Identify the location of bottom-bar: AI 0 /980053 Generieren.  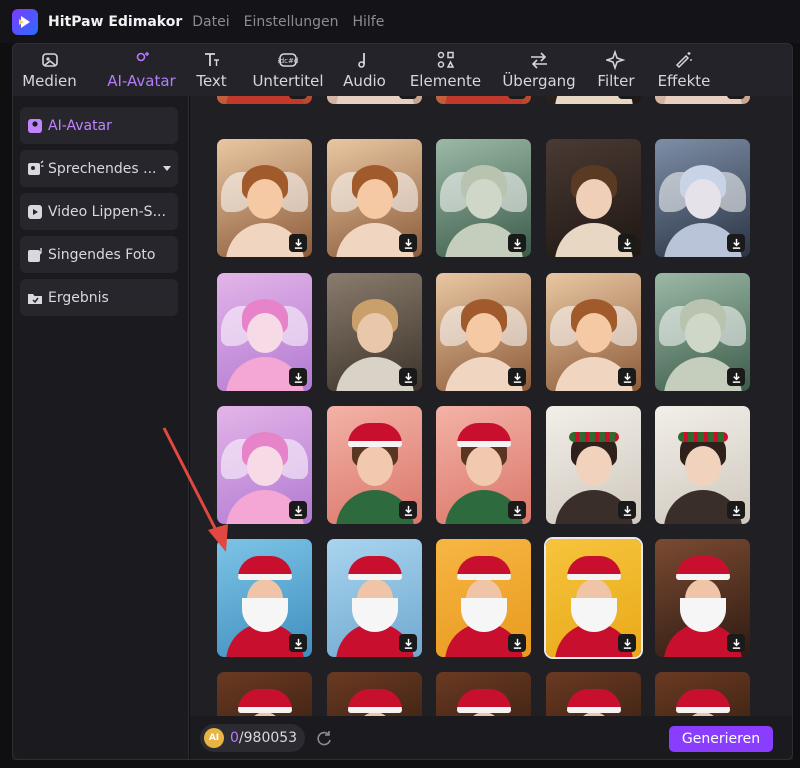
(491, 738).